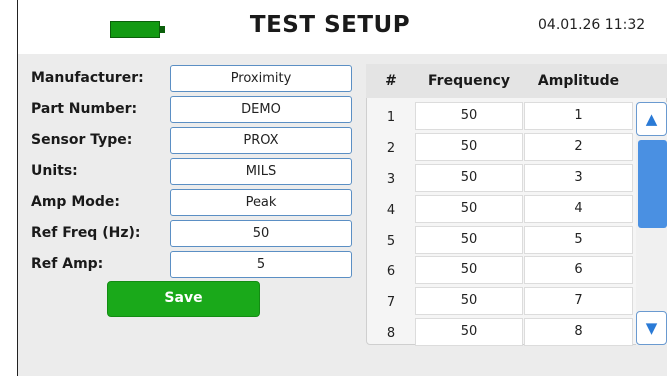  Describe the element at coordinates (592, 25) in the screenshot. I see `datetime-display: 04.01.26 11:32` at that location.